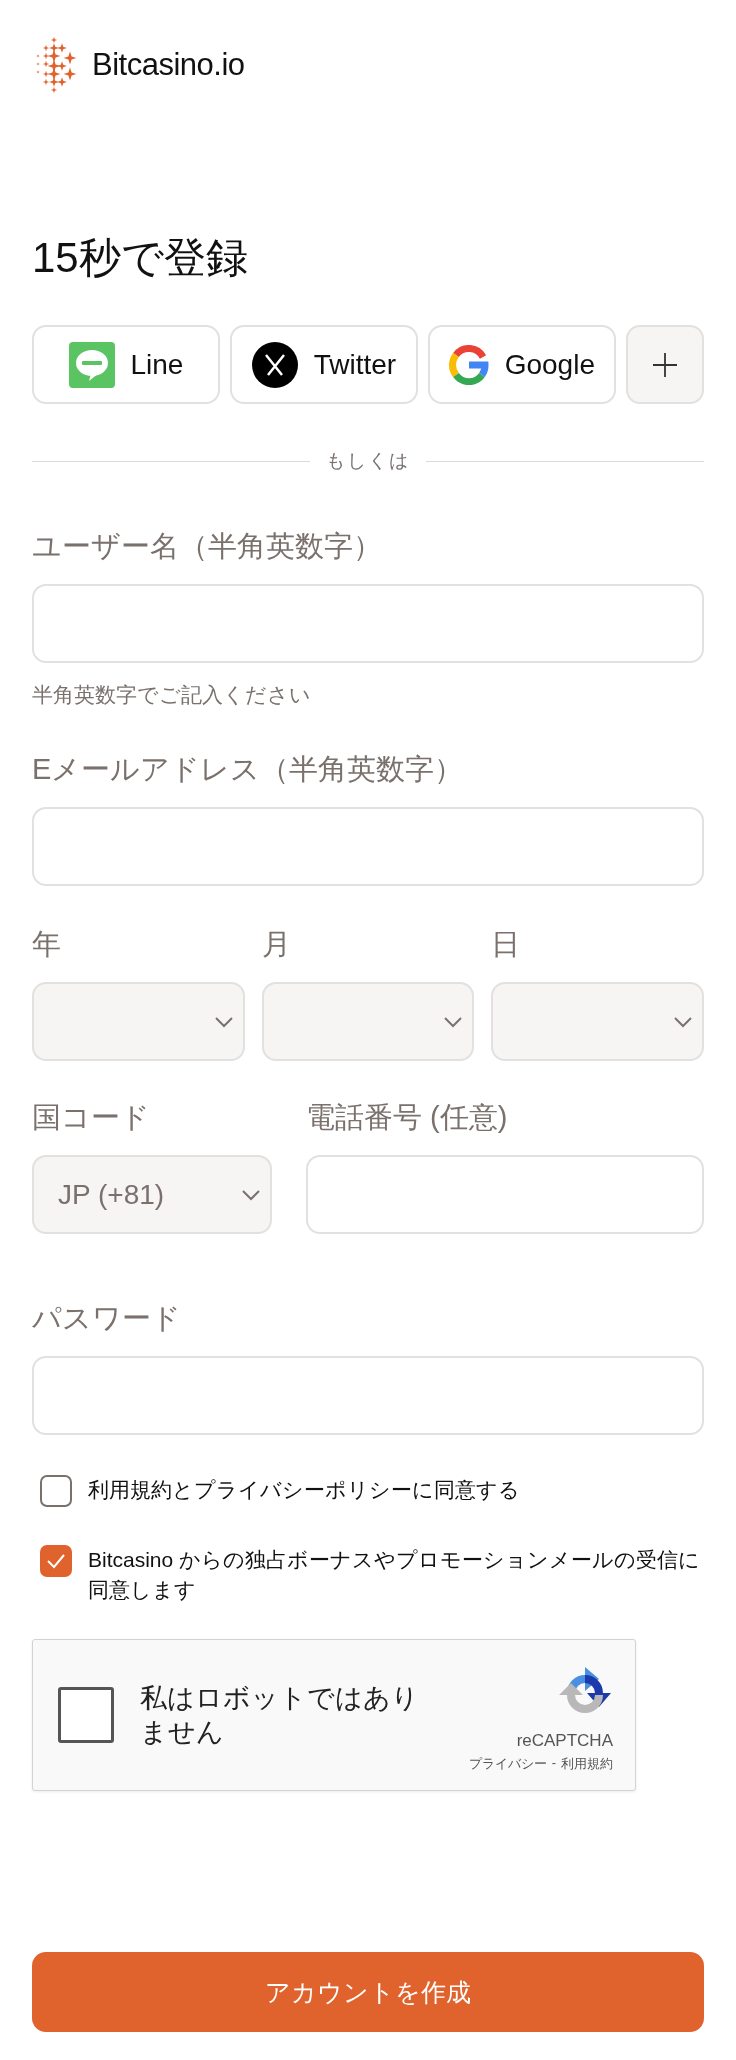 The width and height of the screenshot is (736, 2060). I want to click on x-icon, so click(274, 364).